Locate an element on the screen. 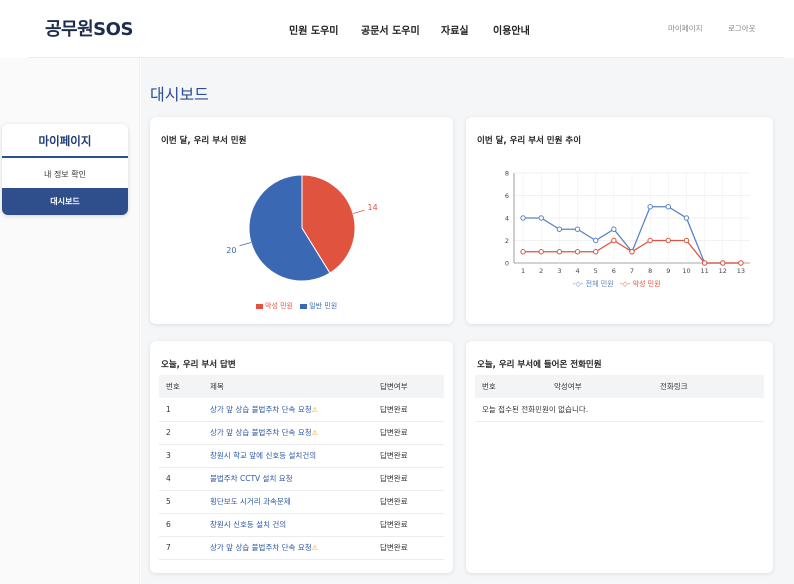  x-tick-label: 1 is located at coordinates (523, 271).